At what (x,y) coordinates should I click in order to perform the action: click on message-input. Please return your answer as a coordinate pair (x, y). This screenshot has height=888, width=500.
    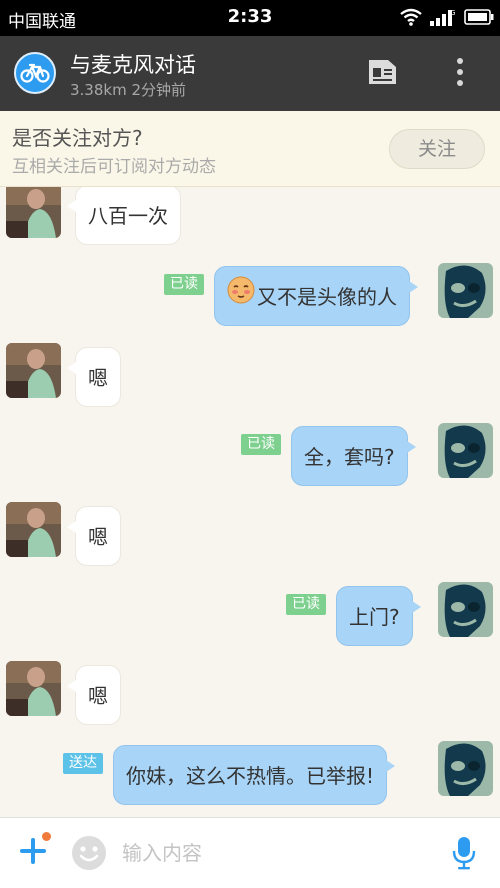
    Looking at the image, I should click on (272, 853).